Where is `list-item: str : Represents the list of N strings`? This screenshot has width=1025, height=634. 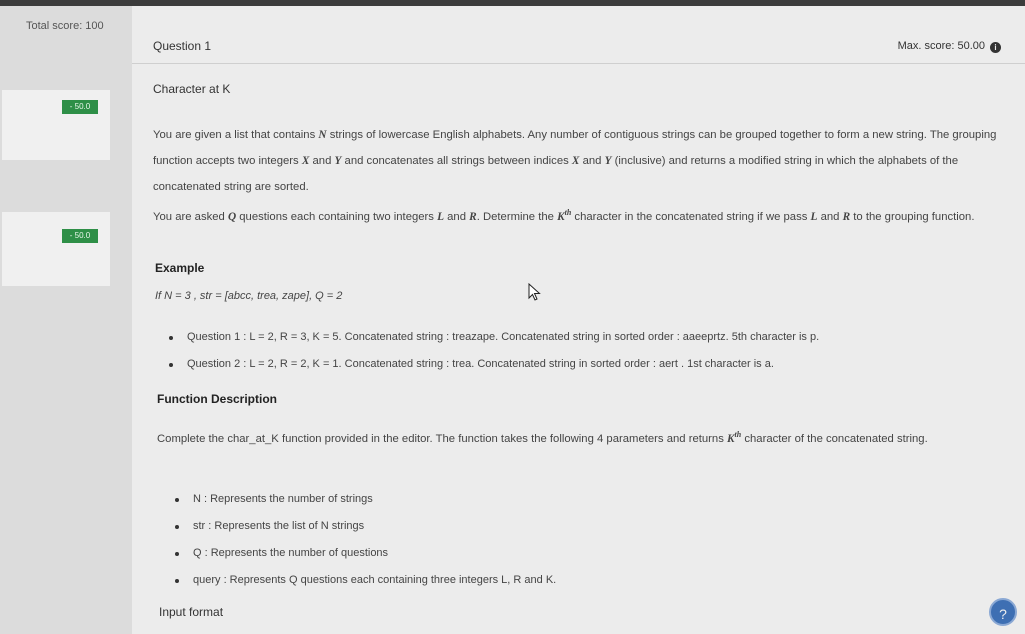
list-item: str : Represents the list of N strings is located at coordinates (365, 526).